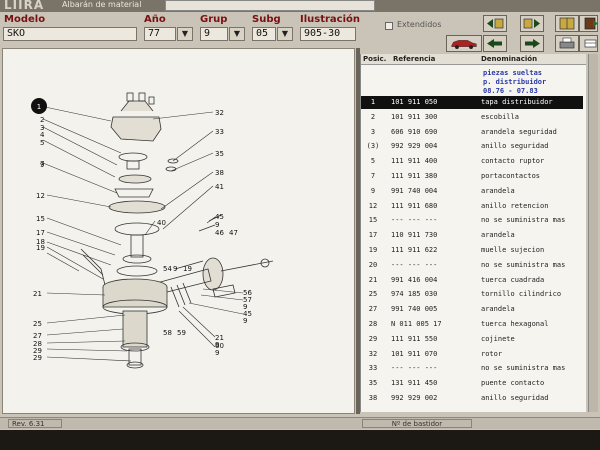 The height and width of the screenshot is (450, 600). What do you see at coordinates (472, 354) in the screenshot?
I see `table-row: 32 101 911 070 rotor` at bounding box center [472, 354].